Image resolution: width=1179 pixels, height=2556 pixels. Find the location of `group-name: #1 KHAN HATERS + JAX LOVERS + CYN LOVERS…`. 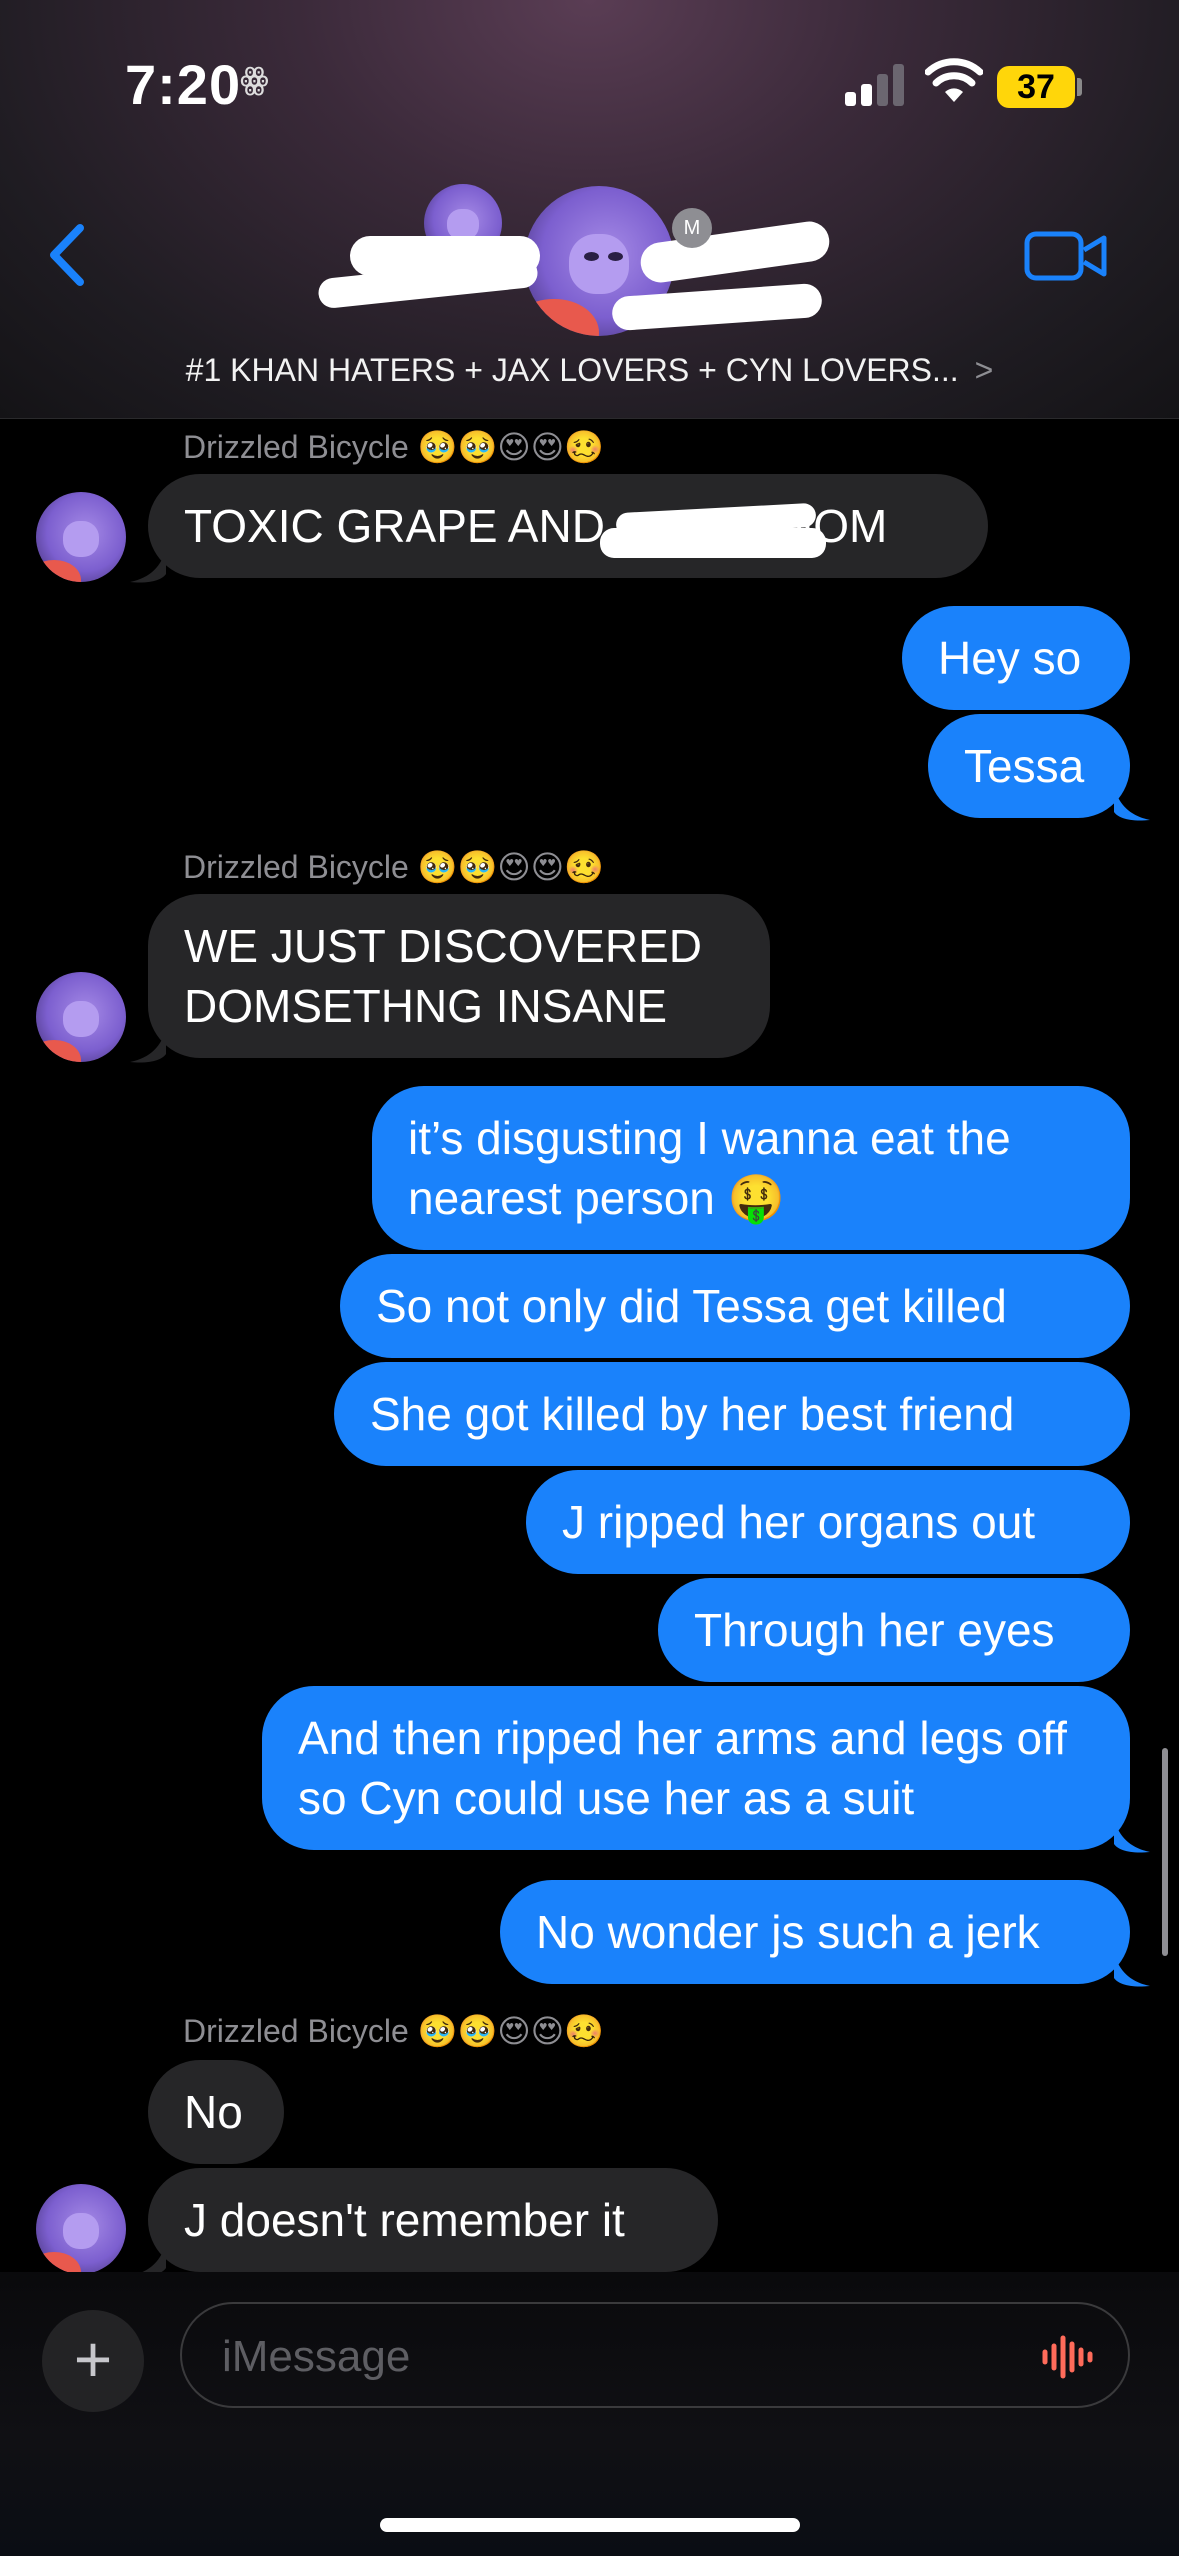

group-name: #1 KHAN HATERS + JAX LOVERS + CYN LOVERS… is located at coordinates (589, 370).